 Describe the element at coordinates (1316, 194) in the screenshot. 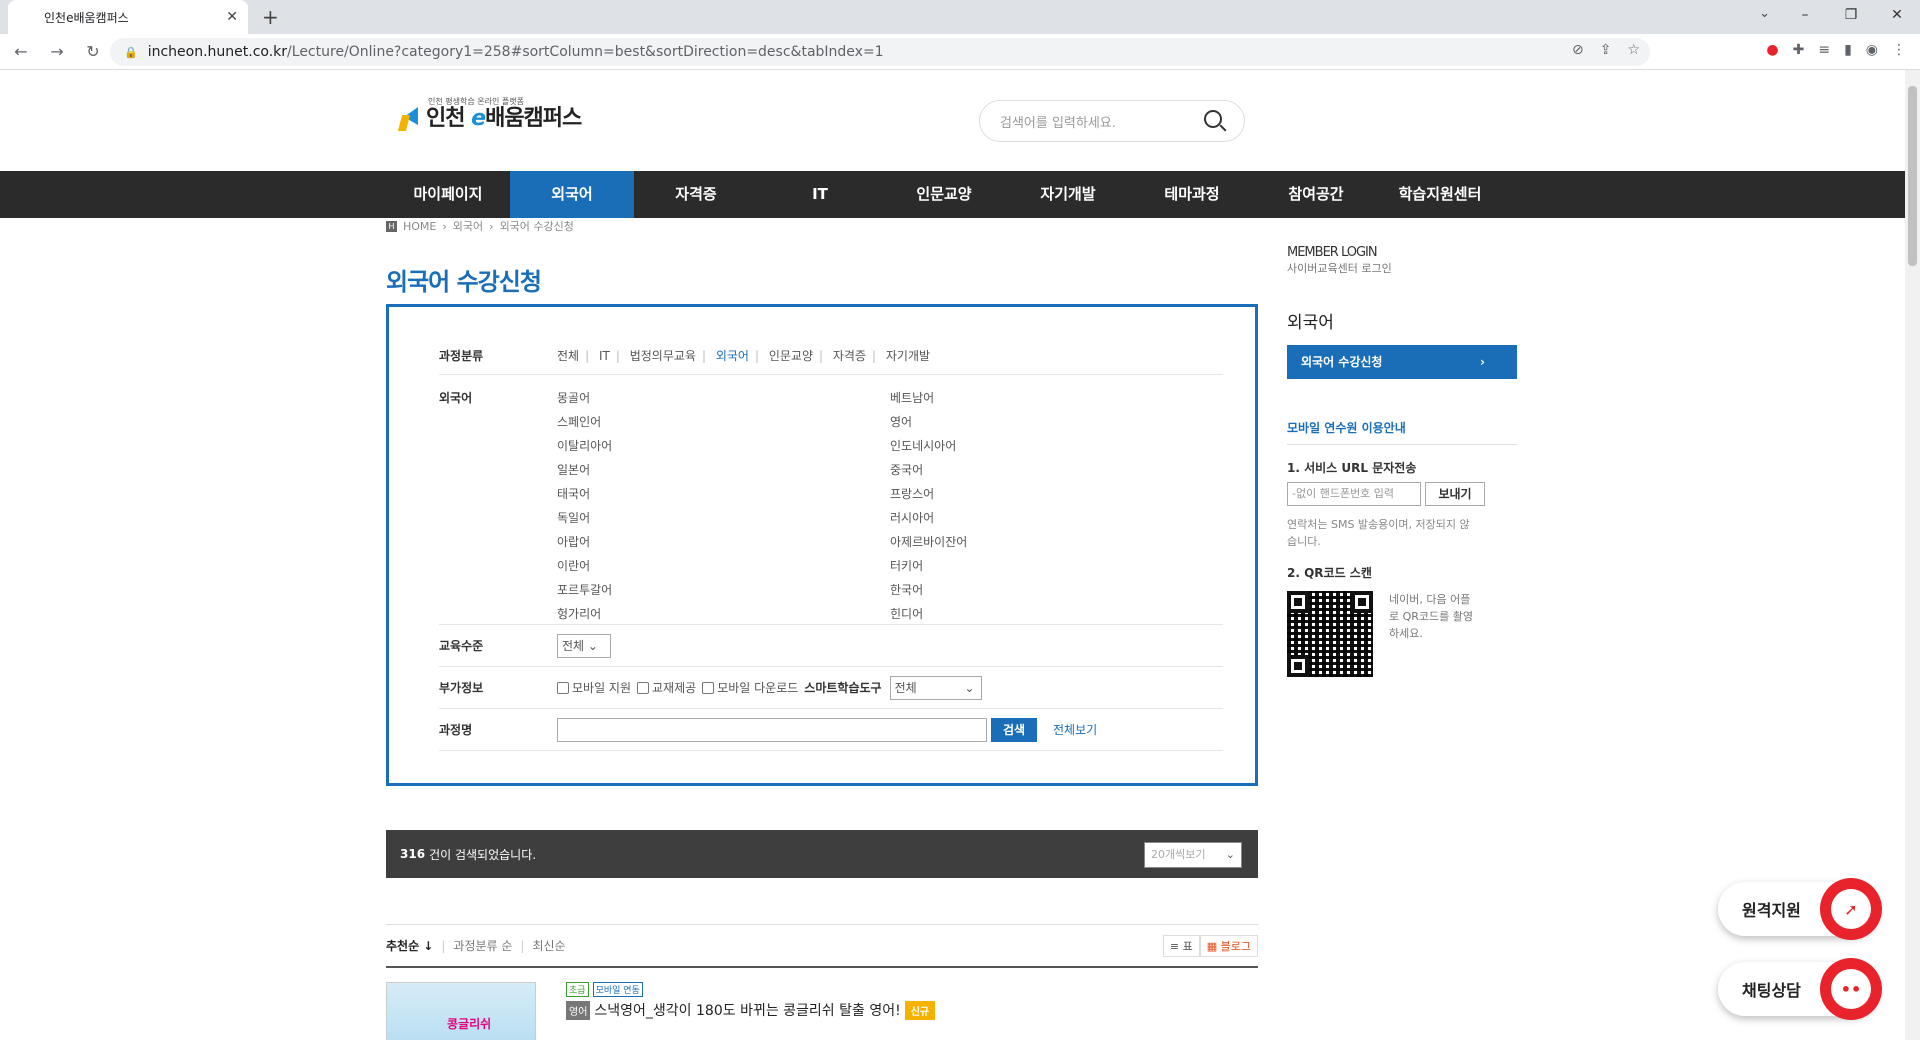

I see `nav-item-community: 참여공간` at that location.